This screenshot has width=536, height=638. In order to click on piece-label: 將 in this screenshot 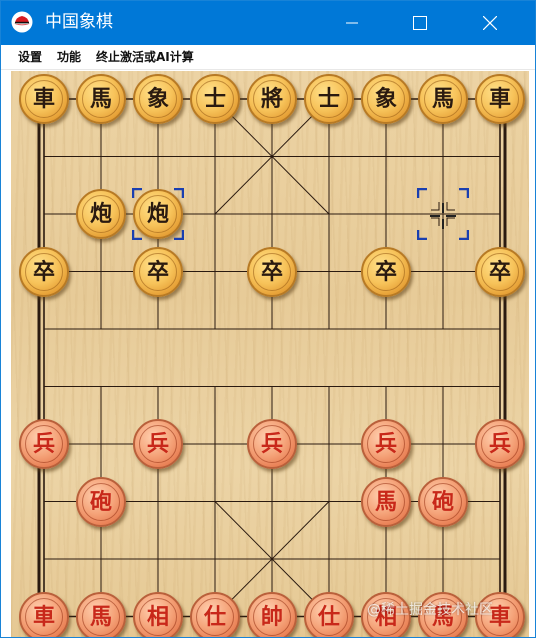, I will do `click(272, 99)`.